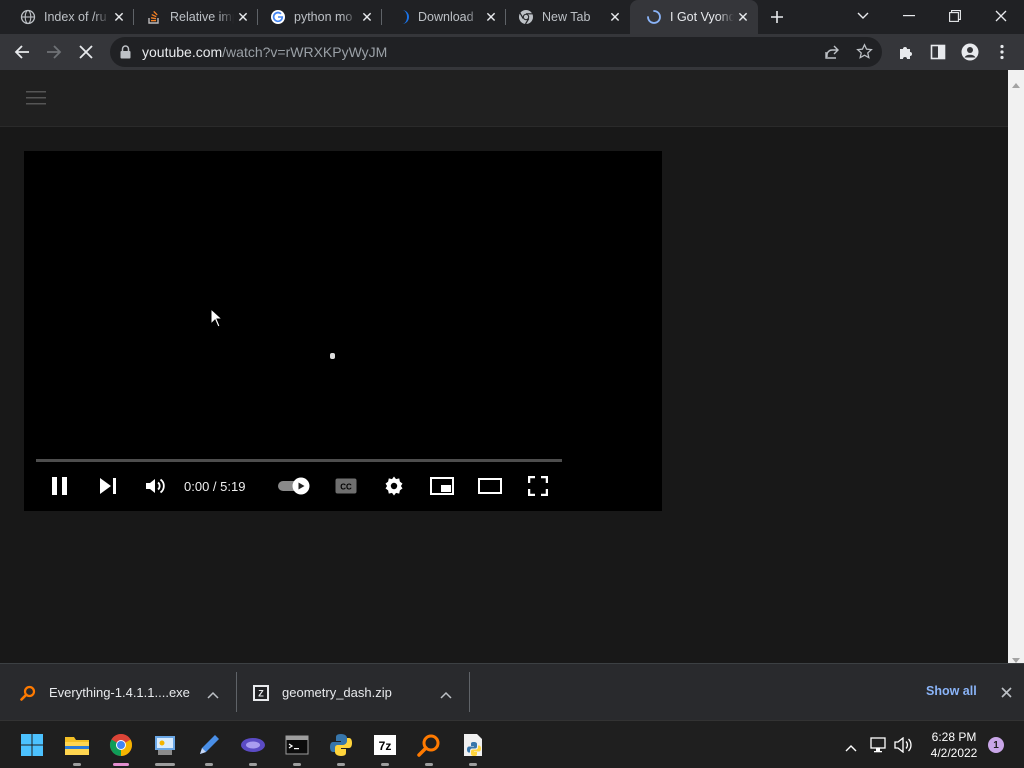 This screenshot has width=1024, height=768. What do you see at coordinates (473, 745) in the screenshot?
I see `python-launcher-icon` at bounding box center [473, 745].